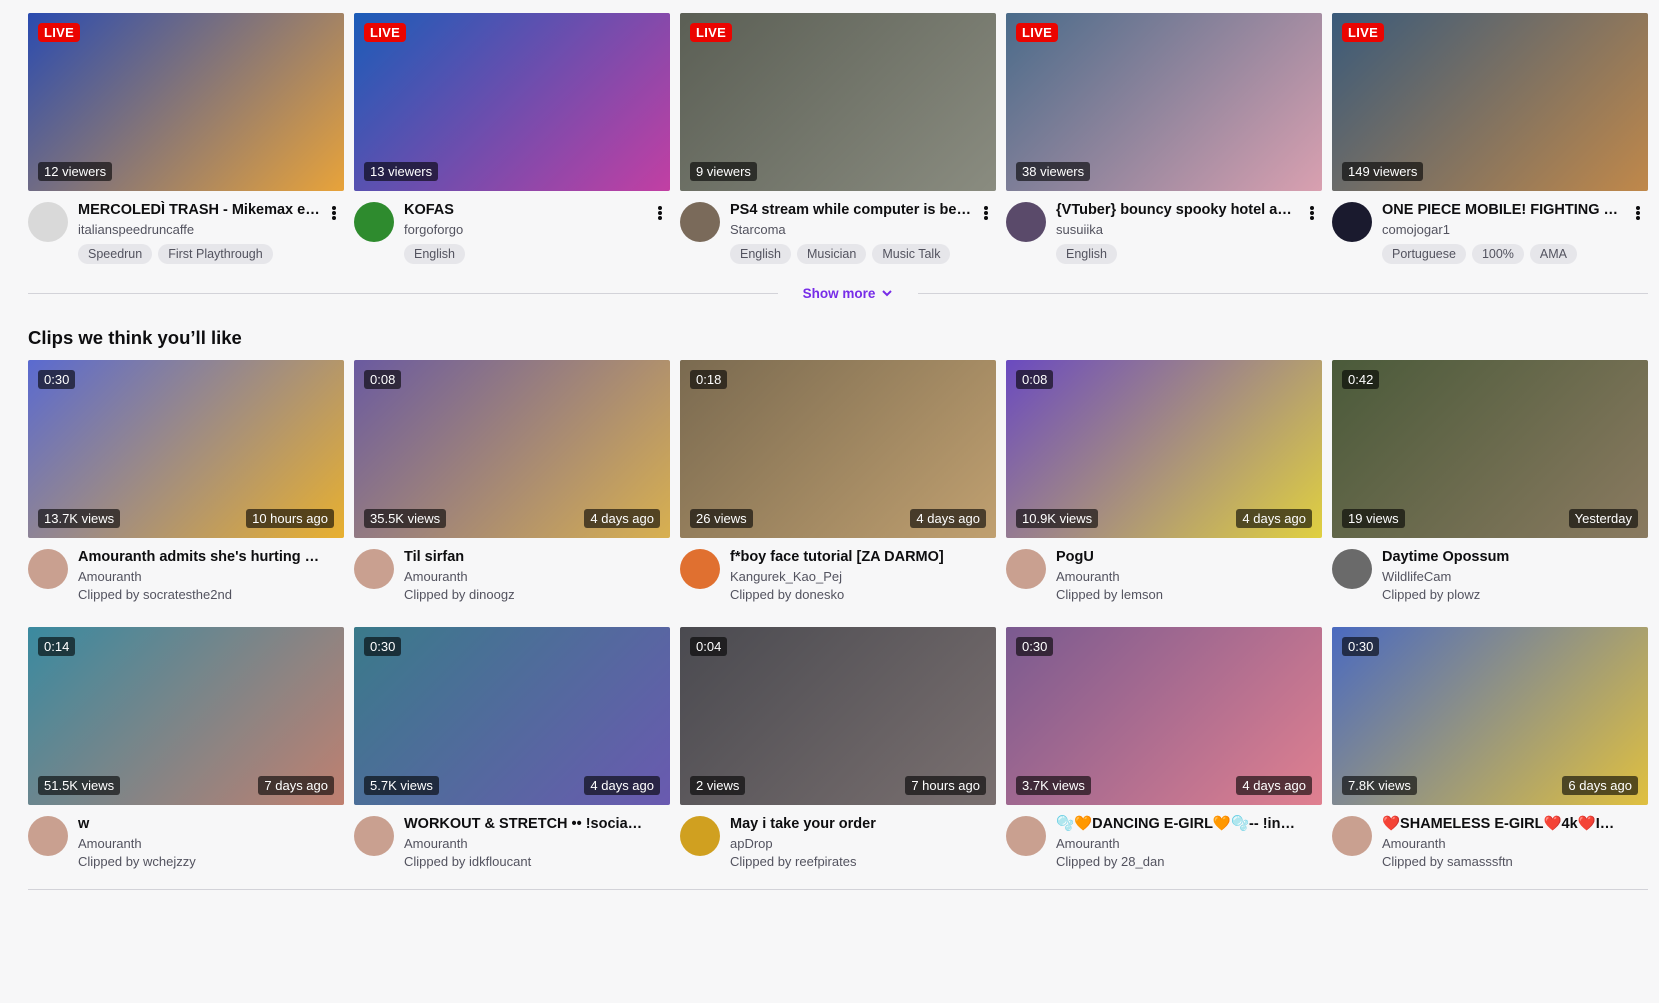 Image resolution: width=1659 pixels, height=1003 pixels. I want to click on clipped-by: Clipped by 28_dan, so click(1177, 862).